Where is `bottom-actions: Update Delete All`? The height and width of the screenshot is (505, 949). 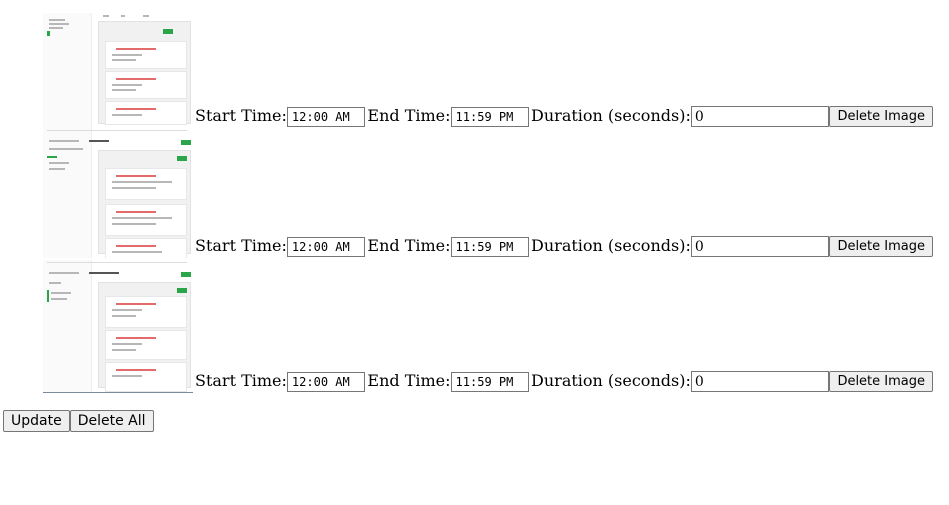 bottom-actions: Update Delete All is located at coordinates (78, 421).